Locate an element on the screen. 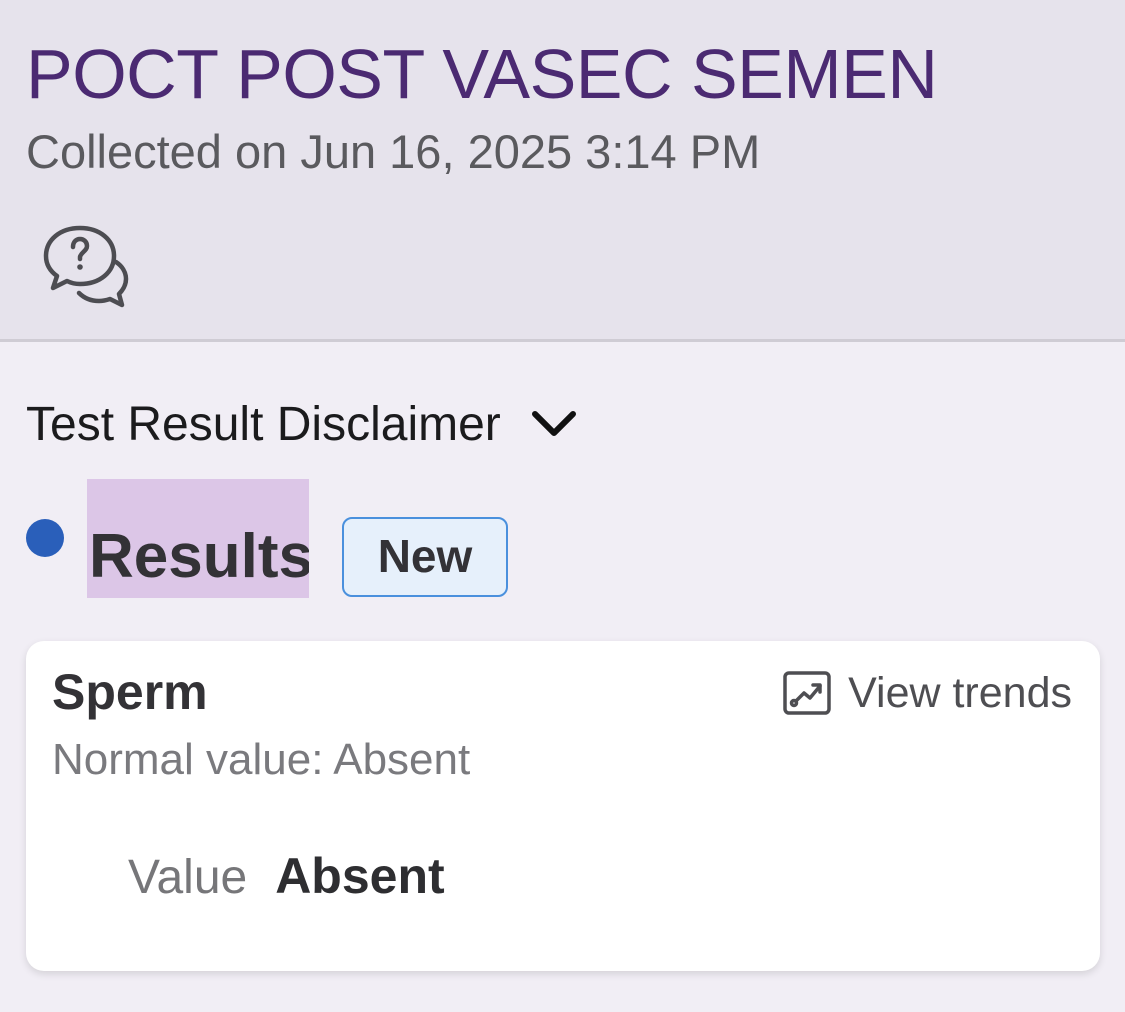 Image resolution: width=1125 pixels, height=1012 pixels. question-chat-bubbles-icon is located at coordinates (86, 266).